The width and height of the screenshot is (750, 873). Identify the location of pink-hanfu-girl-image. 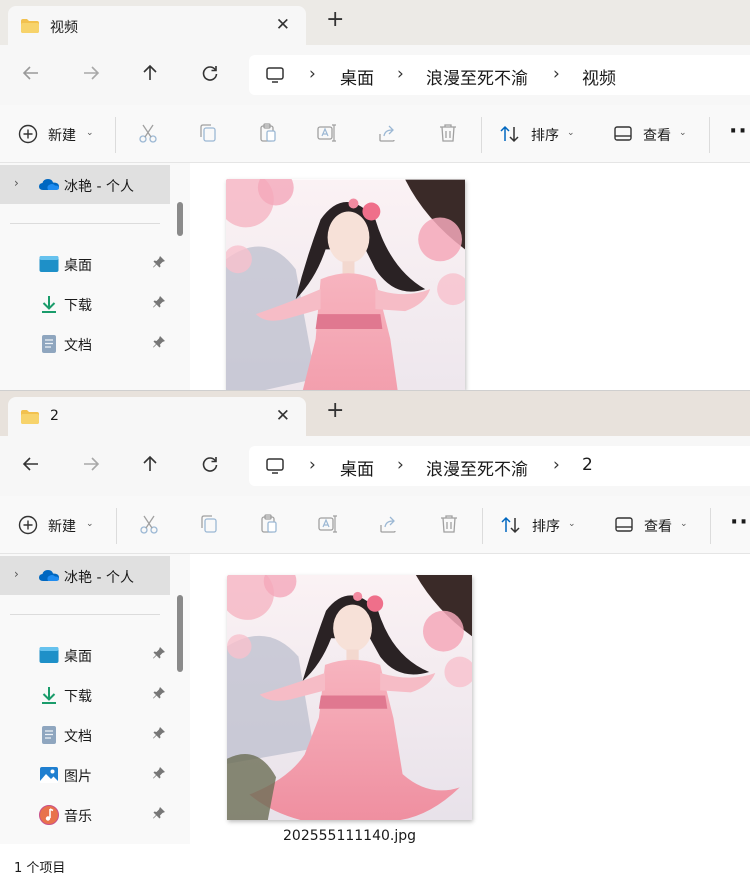
(349, 697).